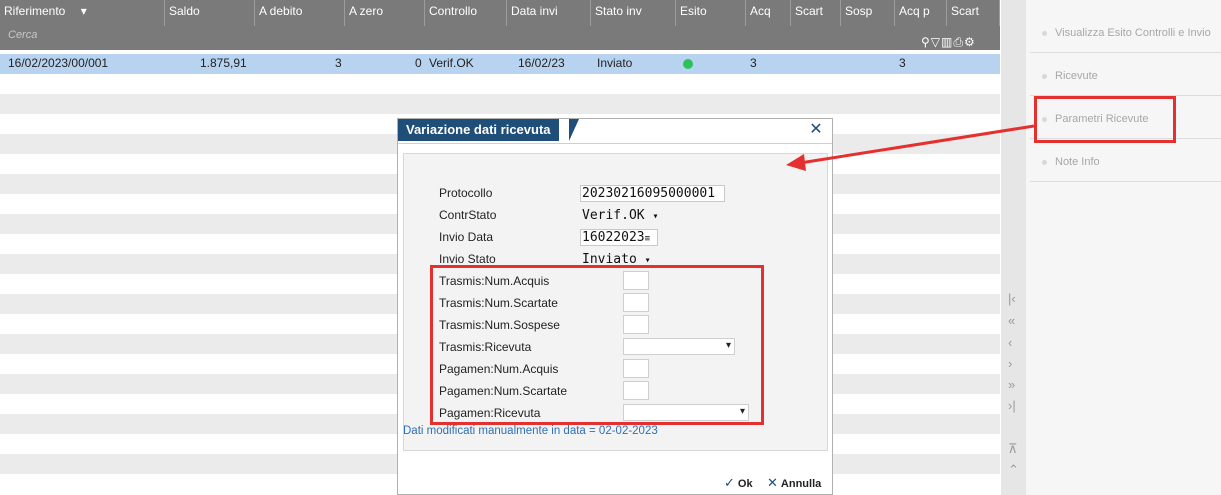 This screenshot has height=495, width=1221. I want to click on arrow-line, so click(917, 144).